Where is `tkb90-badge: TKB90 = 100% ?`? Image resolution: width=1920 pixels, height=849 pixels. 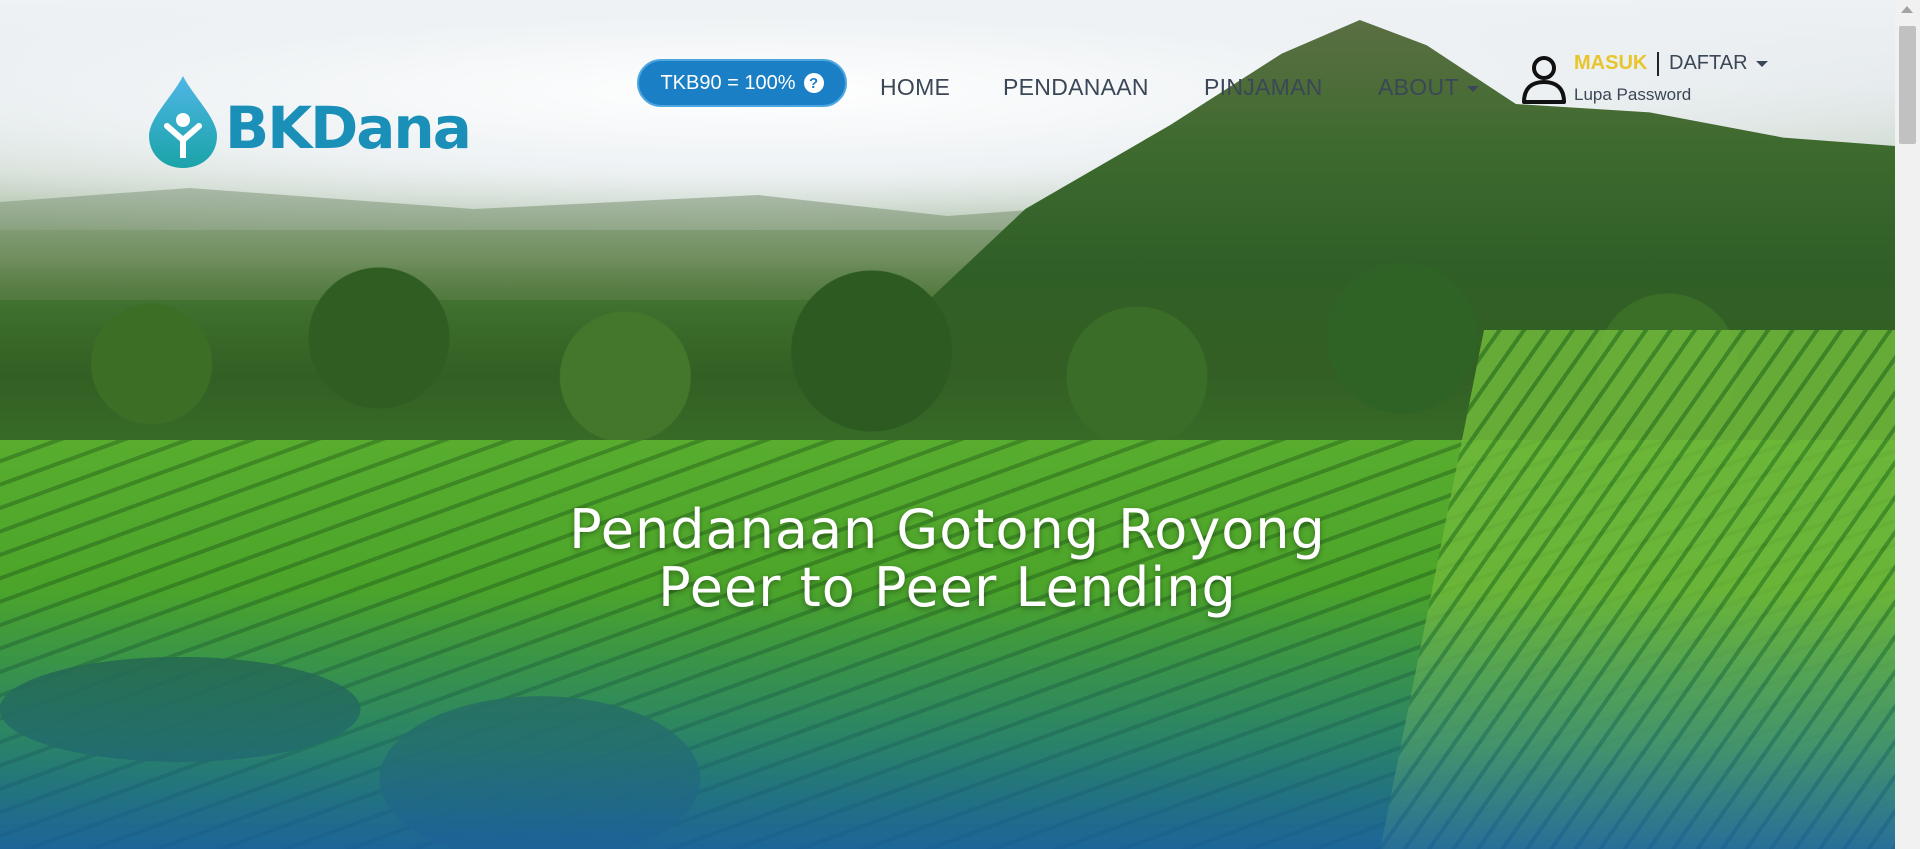 tkb90-badge: TKB90 = 100% ? is located at coordinates (742, 83).